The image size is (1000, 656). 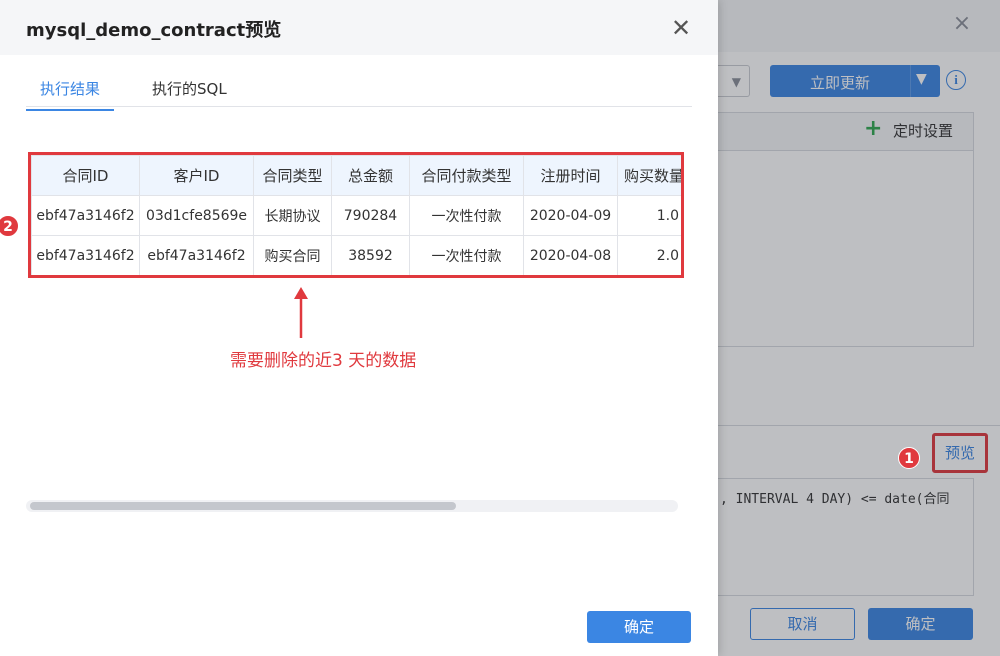 What do you see at coordinates (962, 24) in the screenshot?
I see `background-close-icon: ×` at bounding box center [962, 24].